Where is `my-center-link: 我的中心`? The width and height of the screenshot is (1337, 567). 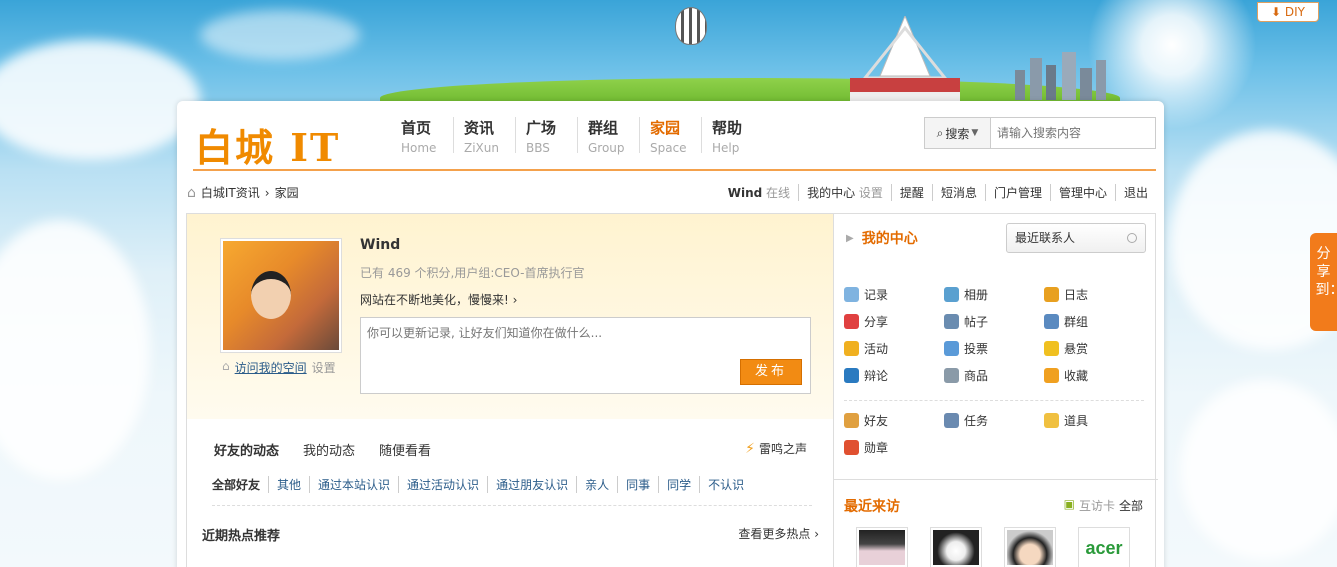 my-center-link: 我的中心 is located at coordinates (831, 193).